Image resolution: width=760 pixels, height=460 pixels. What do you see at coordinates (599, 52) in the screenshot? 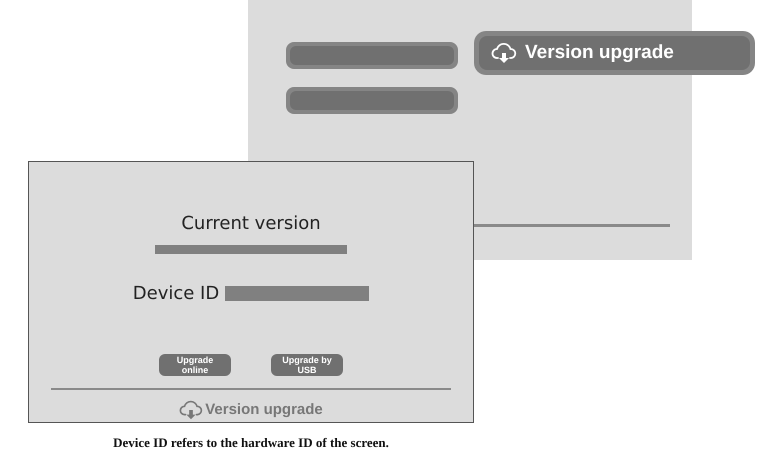
I see `menu-item-label: Version upgrade` at bounding box center [599, 52].